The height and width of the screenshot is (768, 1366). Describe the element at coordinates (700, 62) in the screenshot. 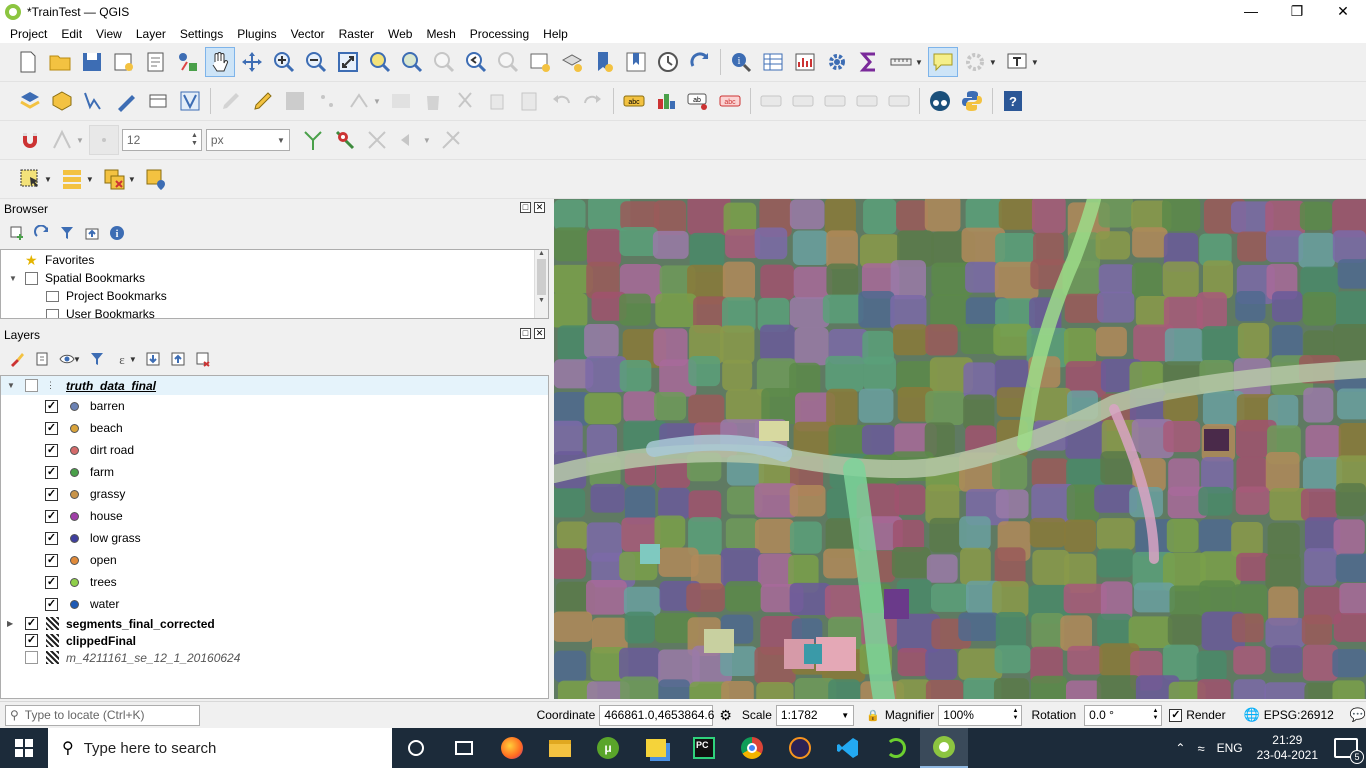

I see `refresh-icon` at that location.